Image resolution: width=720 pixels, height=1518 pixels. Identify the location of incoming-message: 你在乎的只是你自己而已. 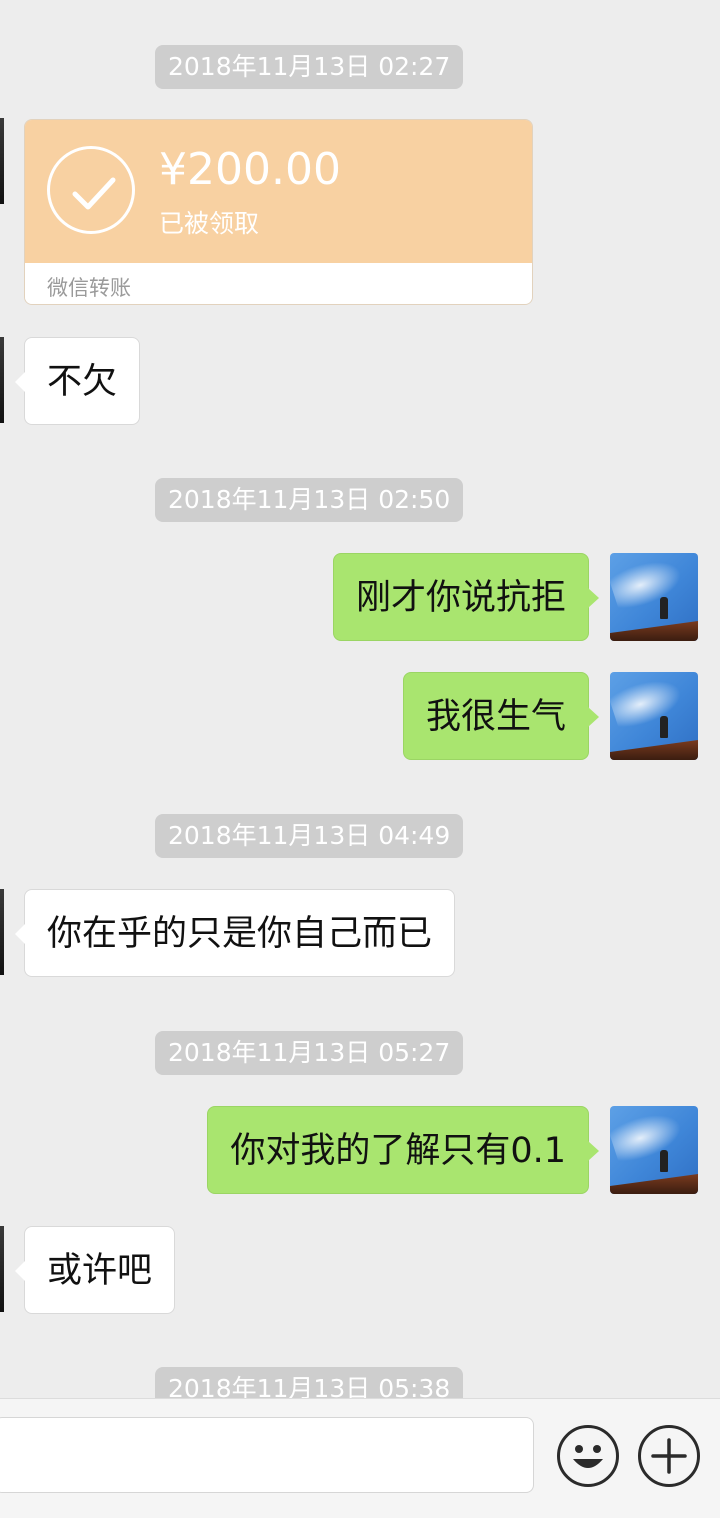
(235, 933).